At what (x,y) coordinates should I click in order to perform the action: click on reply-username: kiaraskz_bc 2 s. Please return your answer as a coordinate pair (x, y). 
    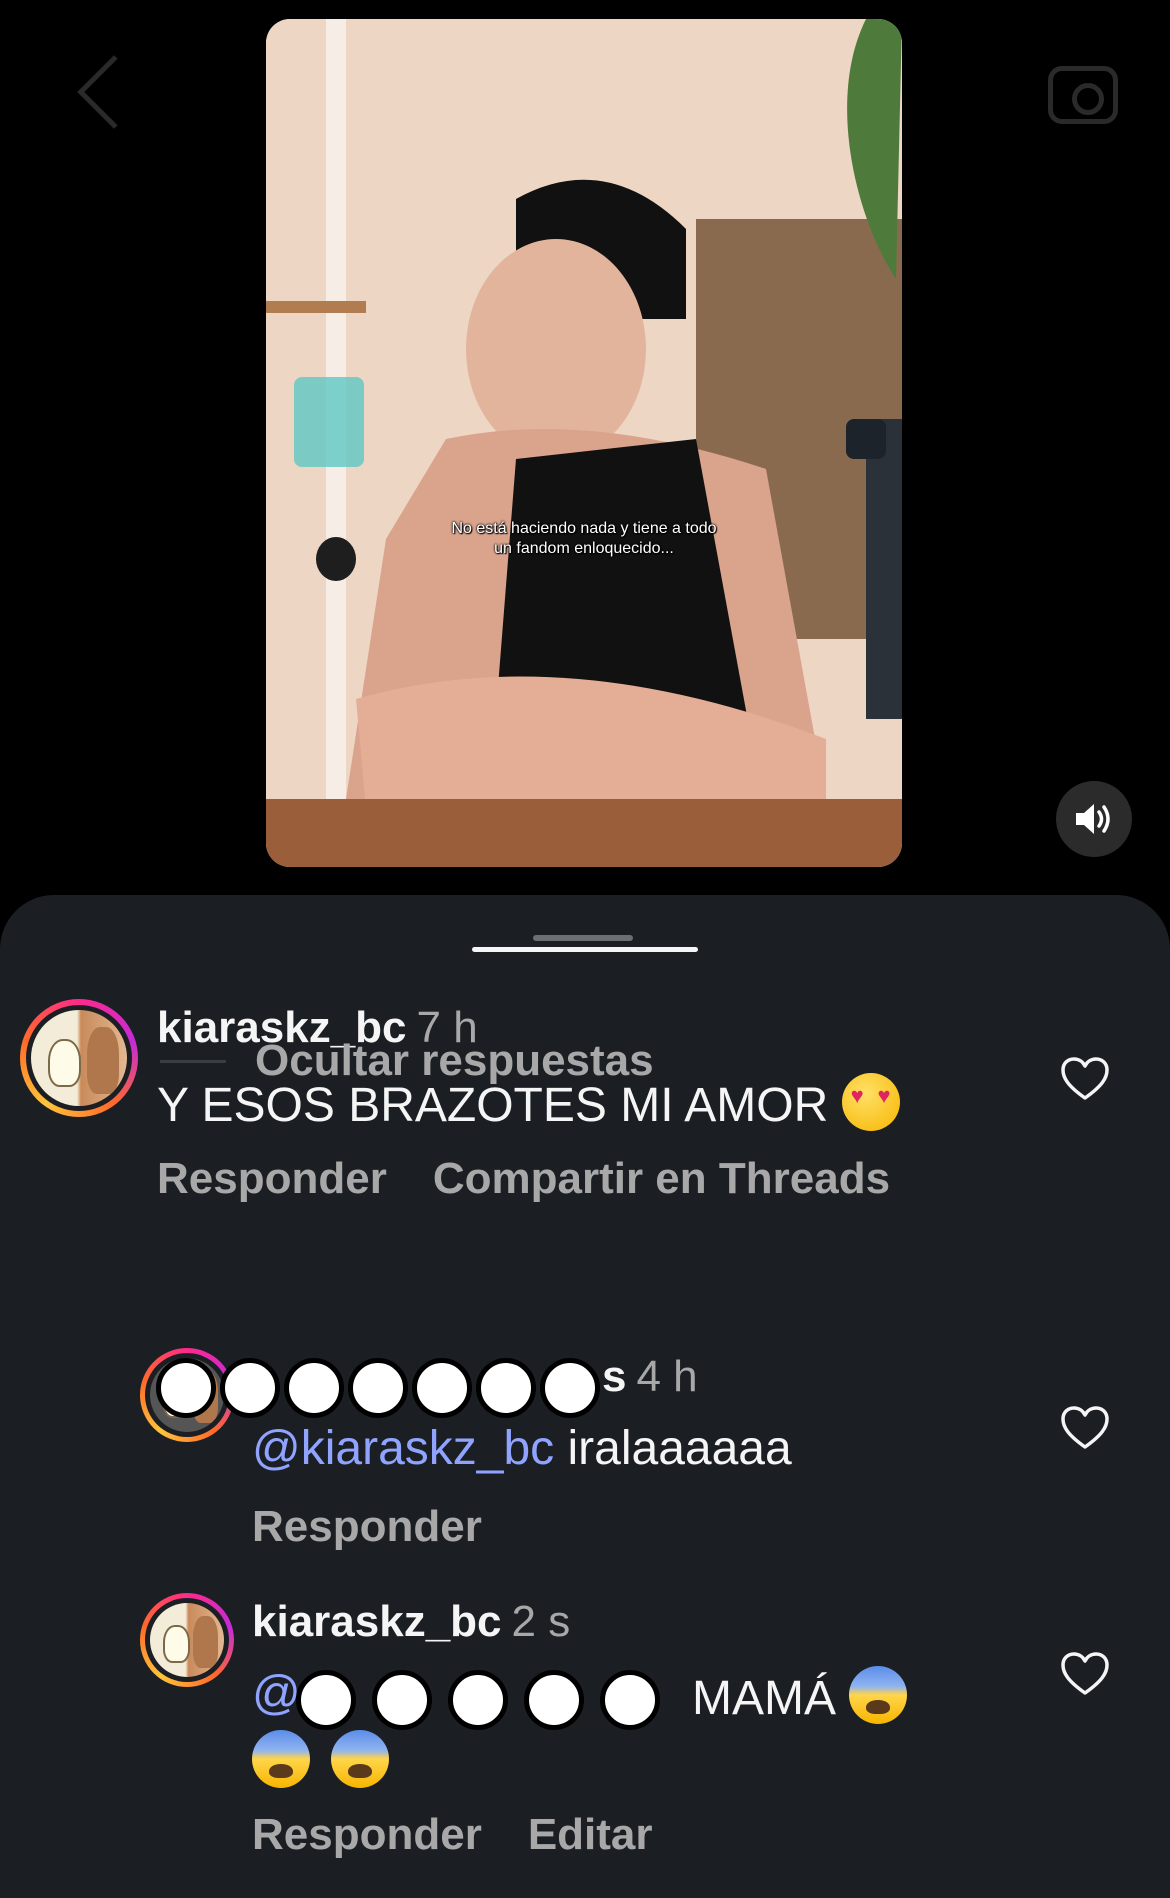
    Looking at the image, I should click on (411, 1622).